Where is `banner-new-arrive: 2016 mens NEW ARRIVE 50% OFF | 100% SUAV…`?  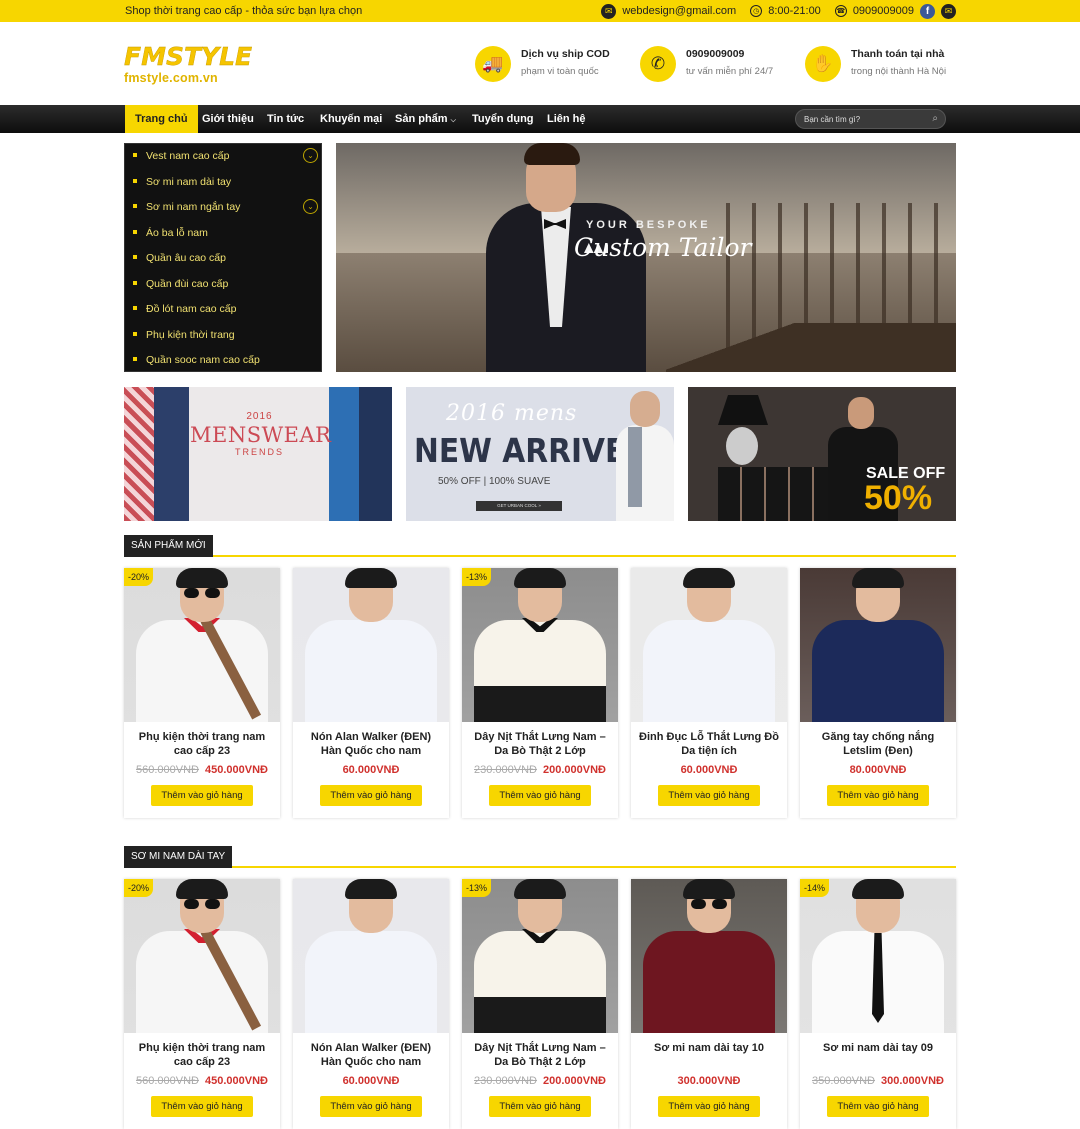
banner-new-arrive: 2016 mens NEW ARRIVE 50% OFF | 100% SUAV… is located at coordinates (540, 454).